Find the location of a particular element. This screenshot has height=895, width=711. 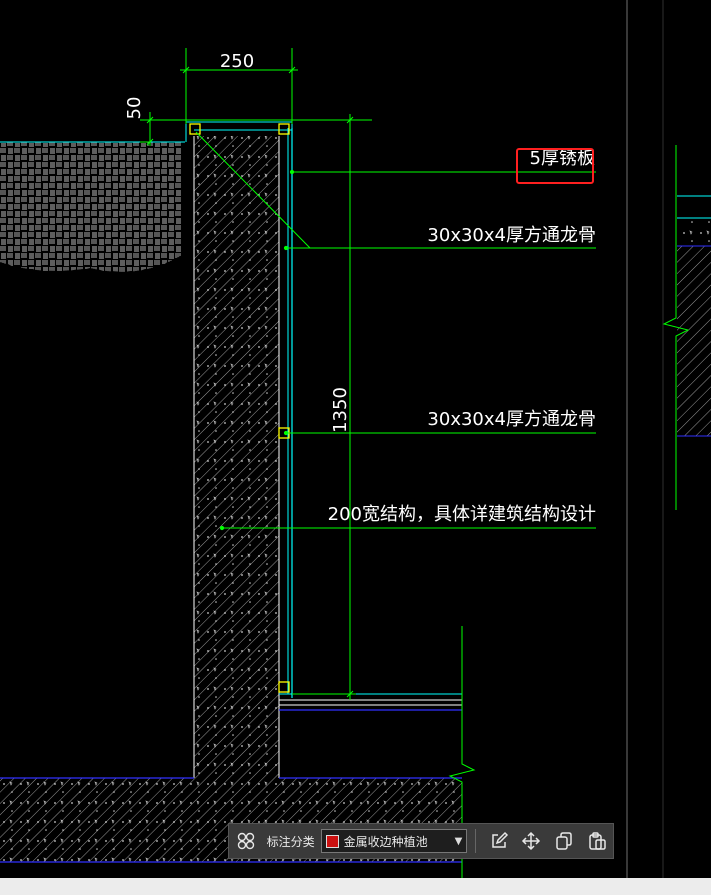

adjacent-detail is located at coordinates (686, 327).